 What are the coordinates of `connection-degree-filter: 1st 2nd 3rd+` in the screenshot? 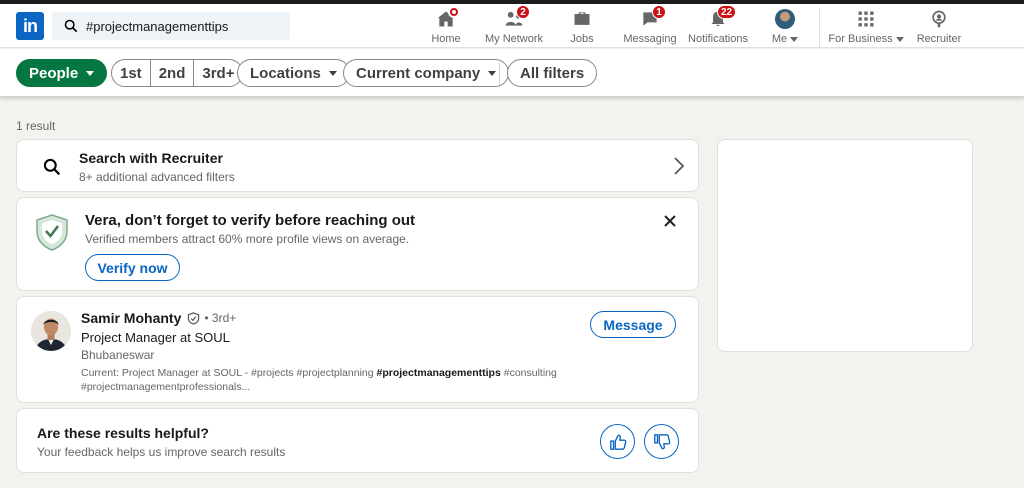 It's located at (177, 73).